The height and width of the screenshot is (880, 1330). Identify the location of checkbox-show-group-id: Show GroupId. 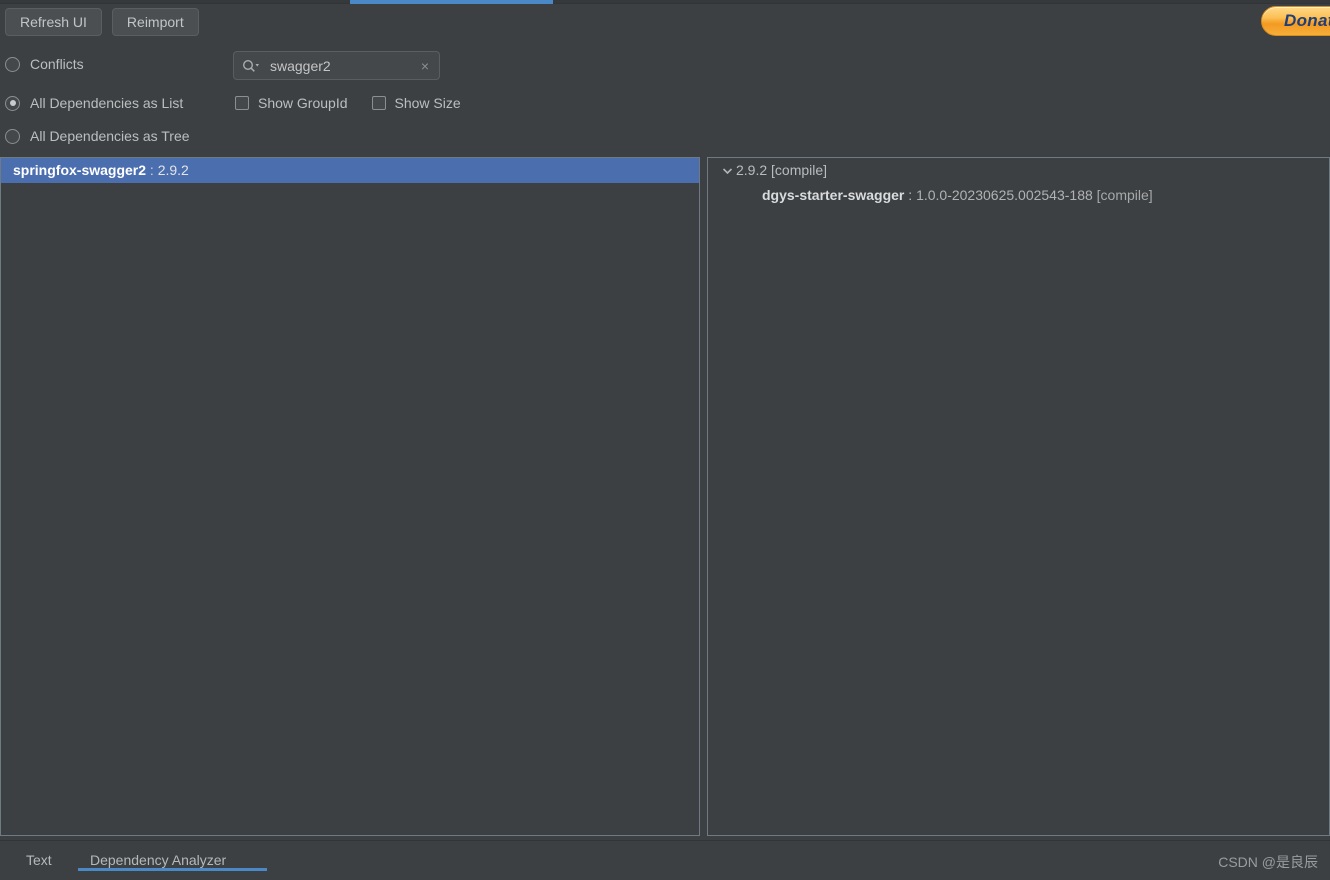
(291, 103).